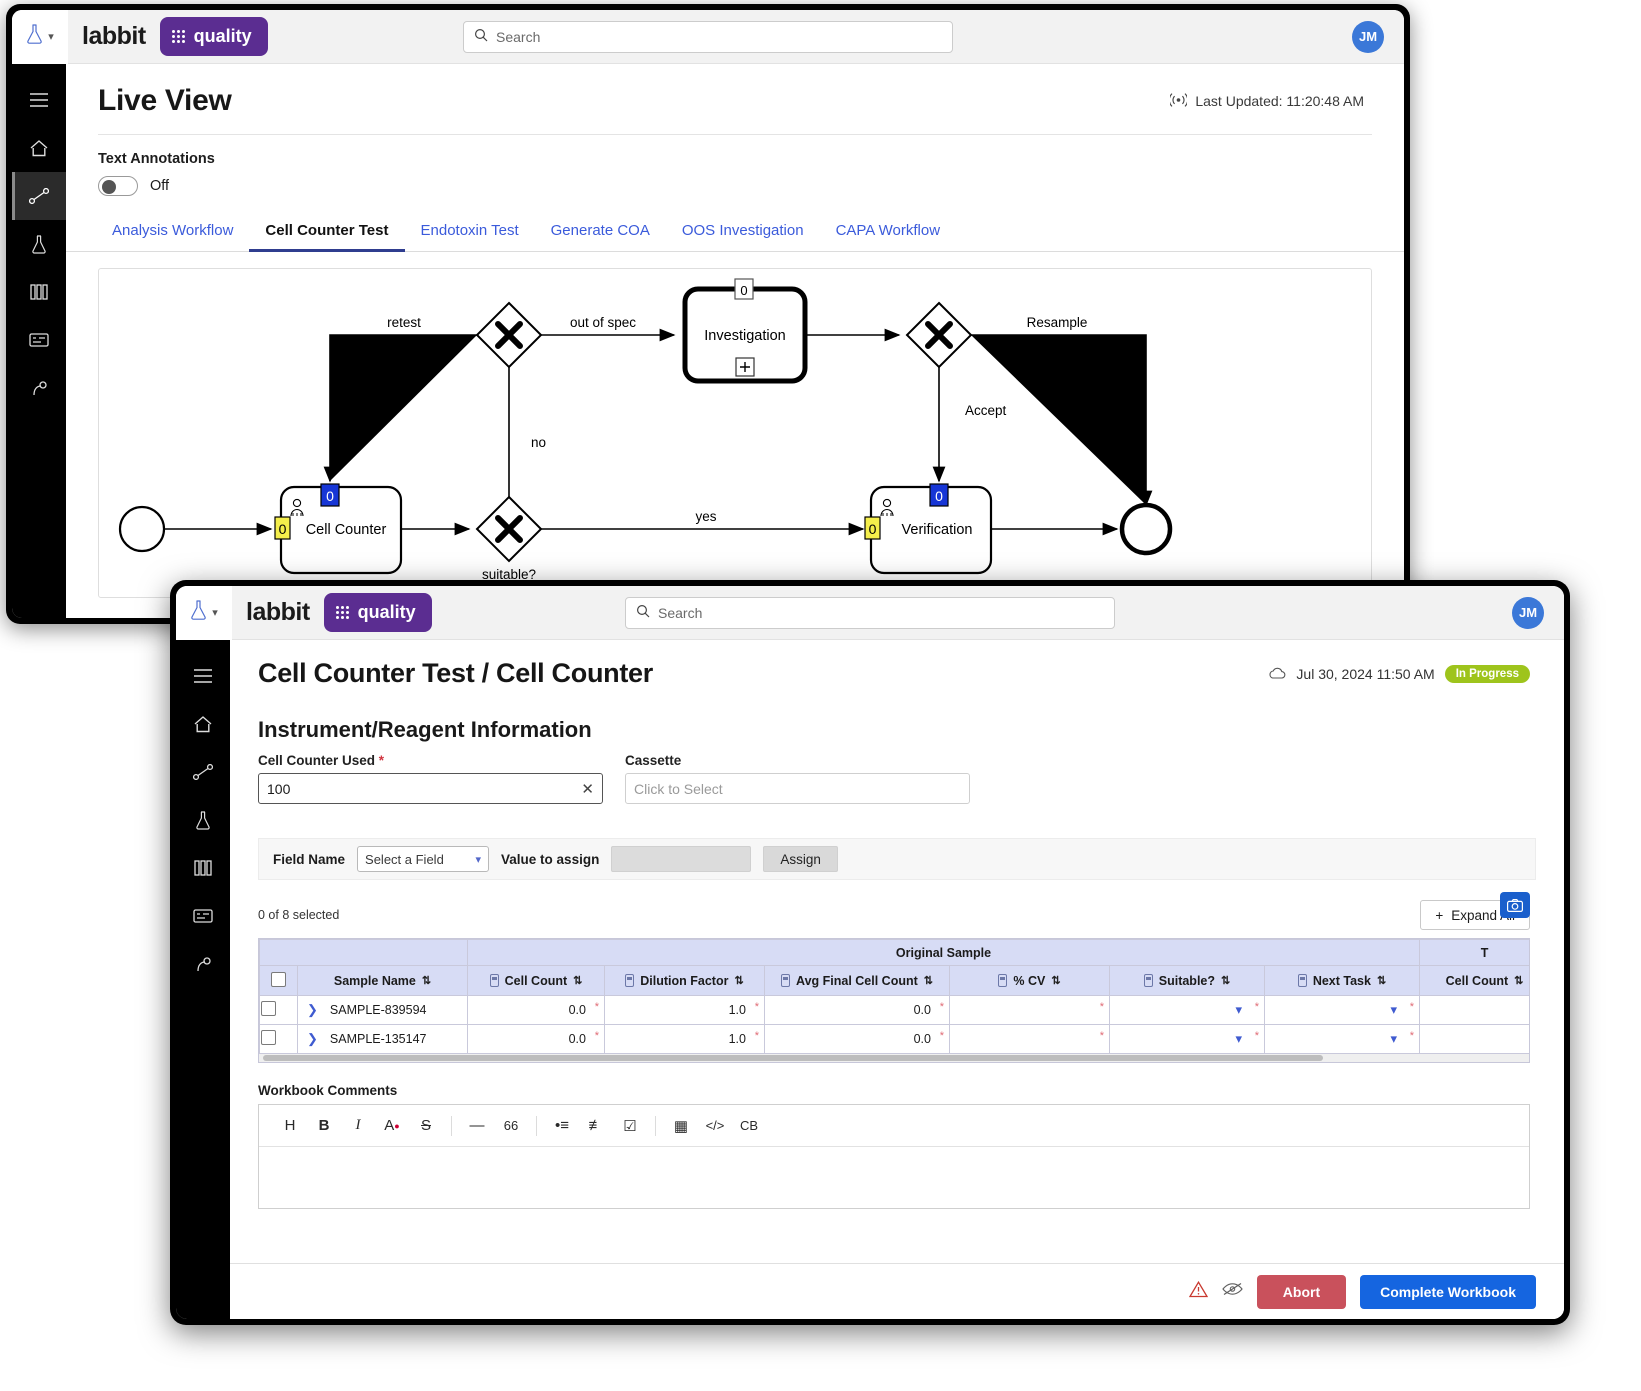 This screenshot has width=1641, height=1391. What do you see at coordinates (715, 1126) in the screenshot?
I see `code-icon: </>` at bounding box center [715, 1126].